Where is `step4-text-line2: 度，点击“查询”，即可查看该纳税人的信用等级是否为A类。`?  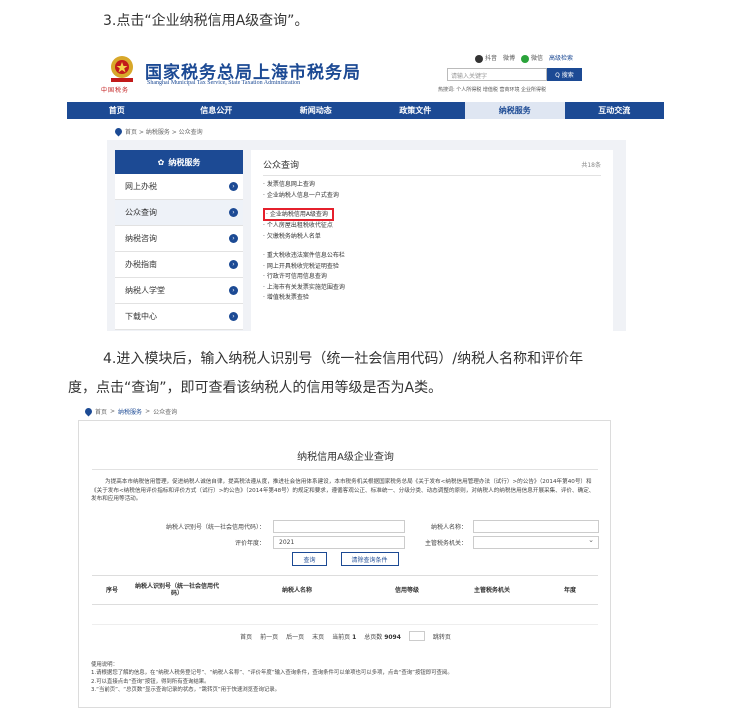 step4-text-line2: 度，点击“查询”，即可查看该纳税人的信用等级是否为A类。 is located at coordinates (255, 388).